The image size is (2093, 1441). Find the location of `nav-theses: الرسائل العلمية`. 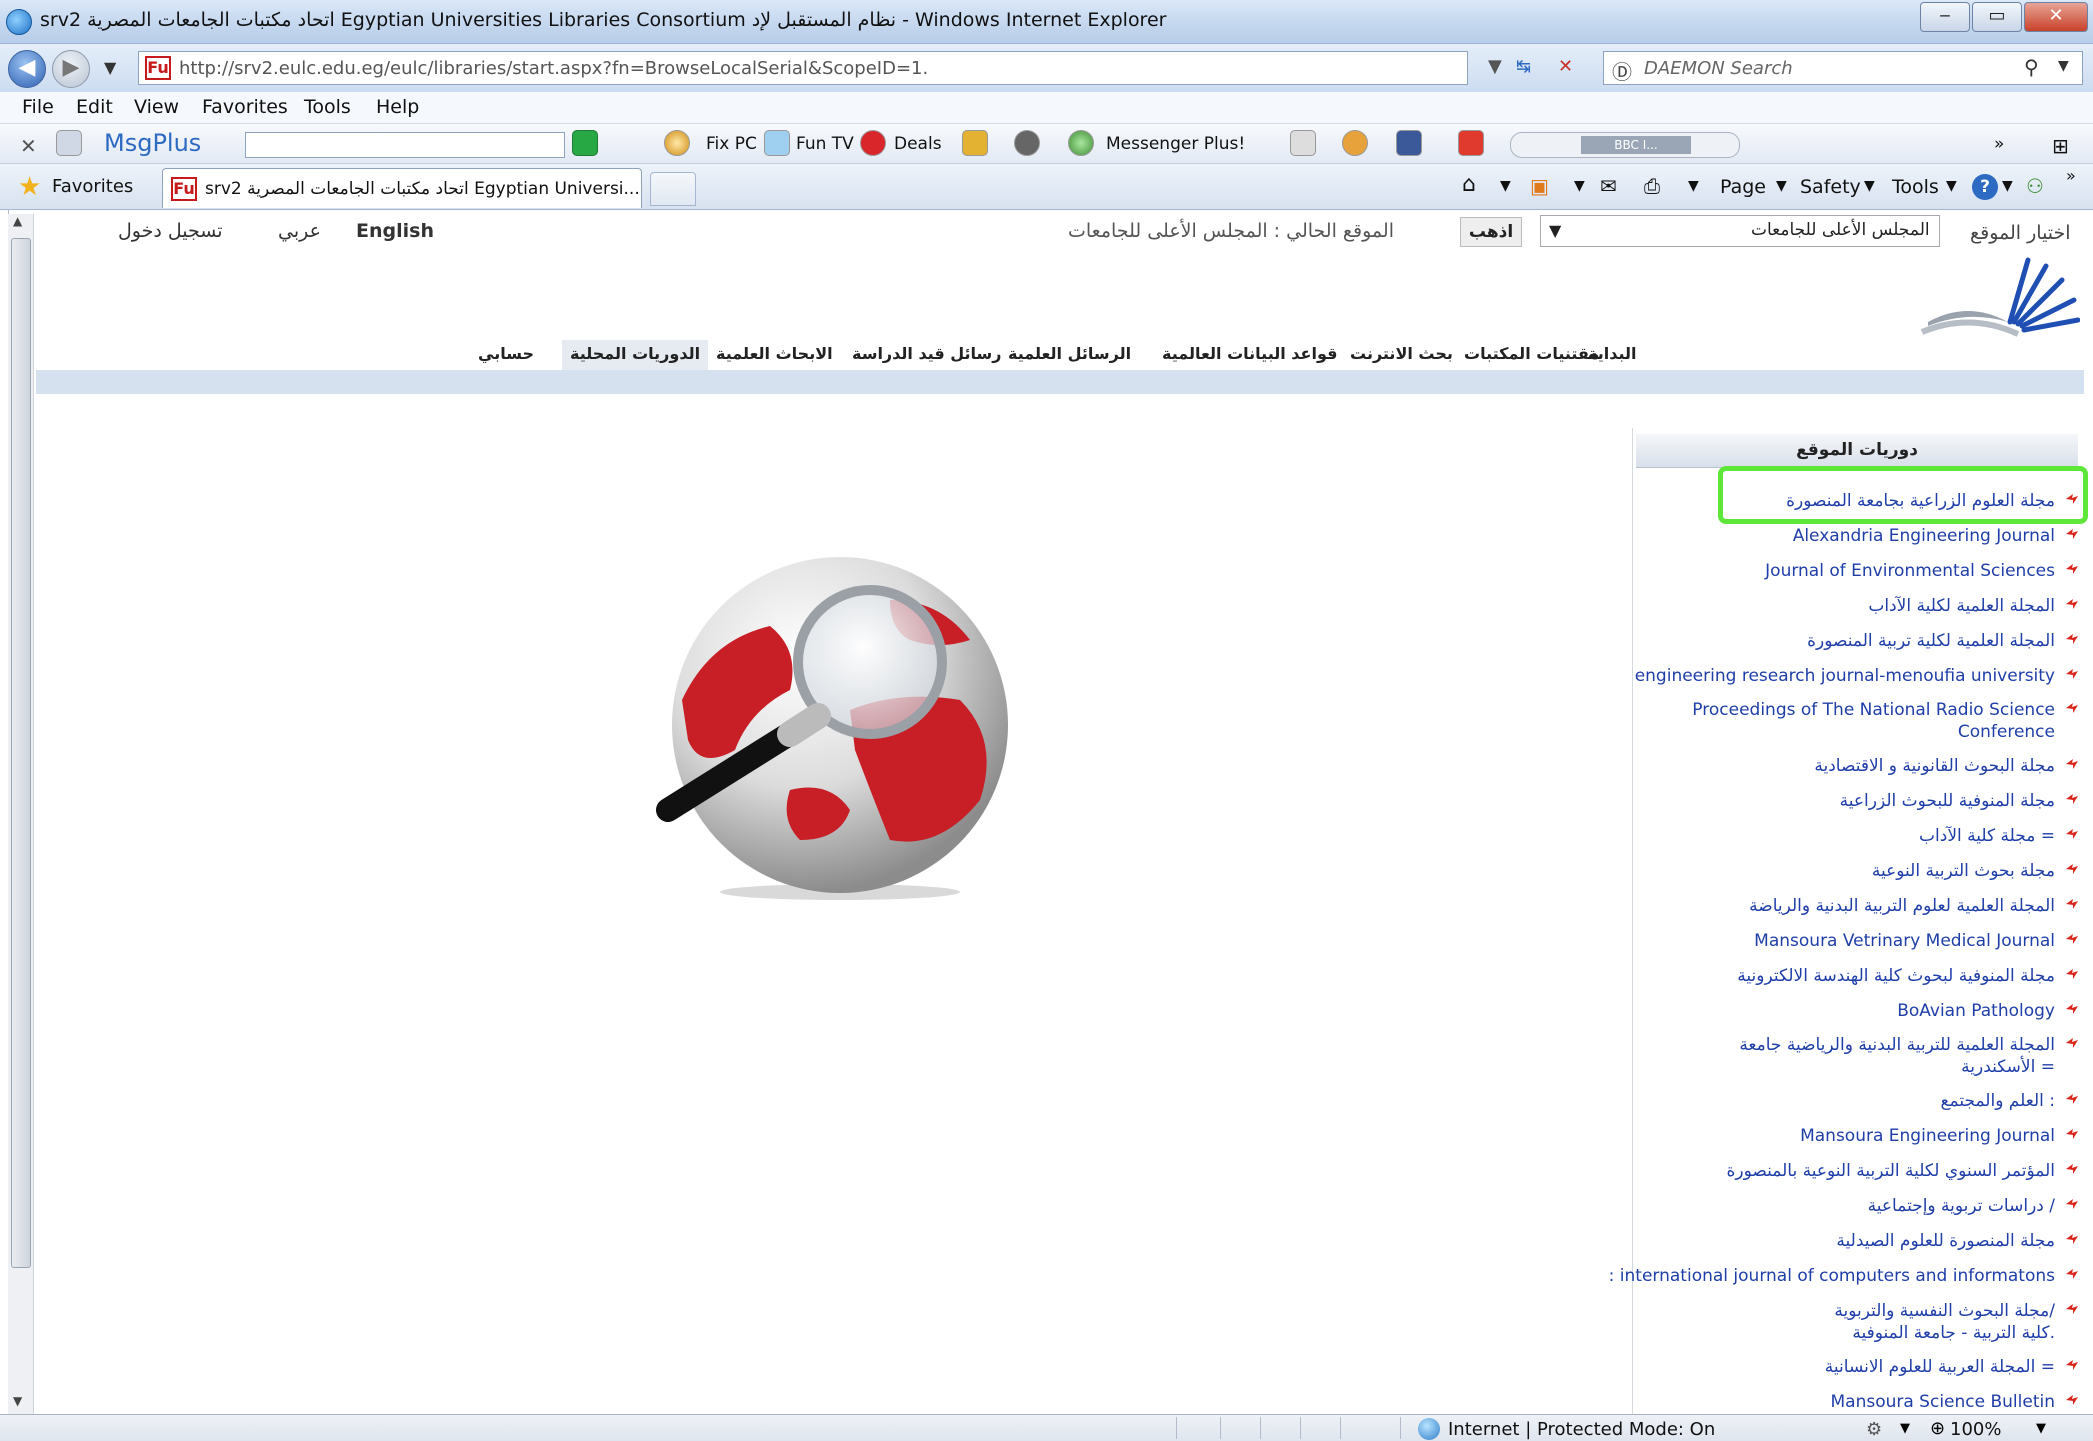

nav-theses: الرسائل العلمية is located at coordinates (1069, 355).